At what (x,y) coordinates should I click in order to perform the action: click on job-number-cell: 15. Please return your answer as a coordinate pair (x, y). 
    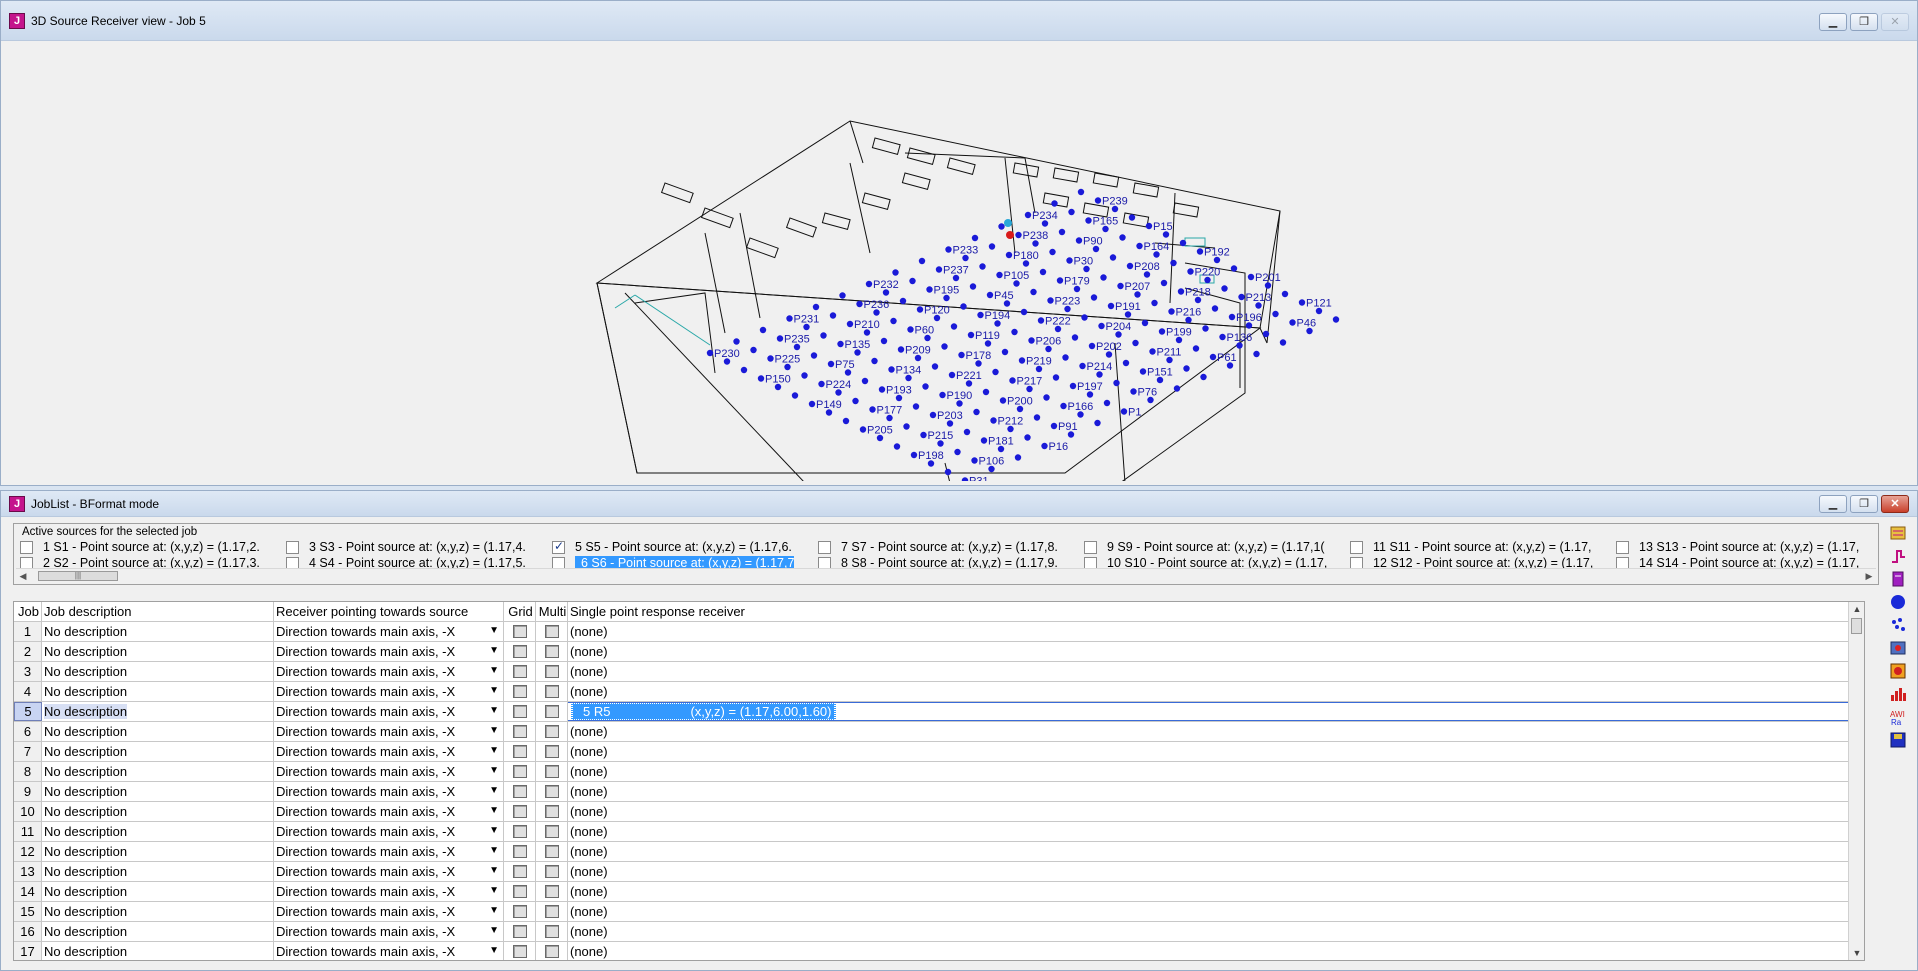
    Looking at the image, I should click on (28, 911).